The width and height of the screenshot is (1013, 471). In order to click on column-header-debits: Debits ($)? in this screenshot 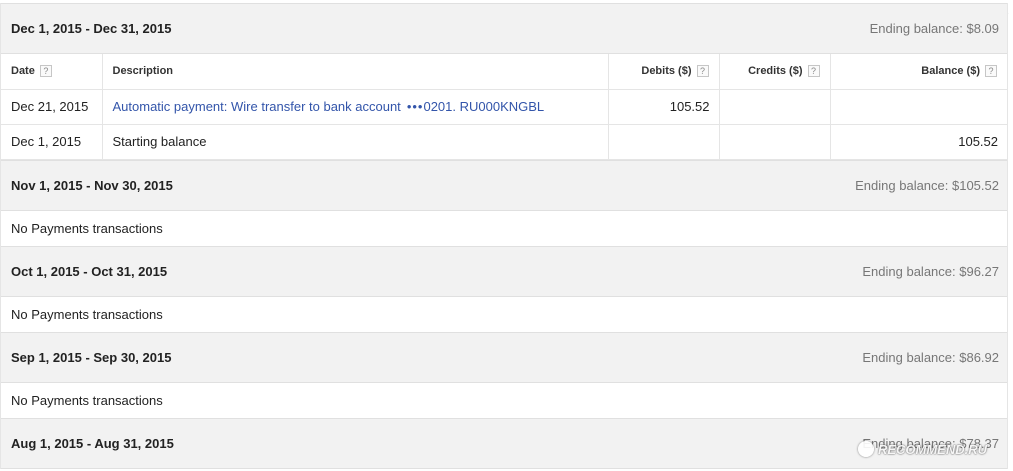, I will do `click(664, 72)`.